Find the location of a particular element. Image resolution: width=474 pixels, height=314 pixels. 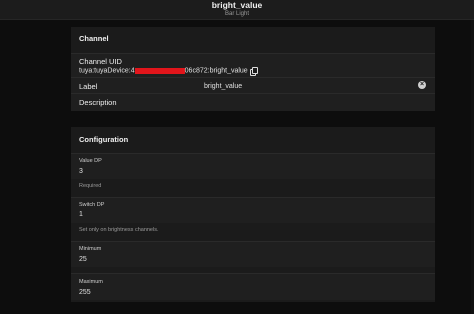

copy-icon is located at coordinates (253, 71).